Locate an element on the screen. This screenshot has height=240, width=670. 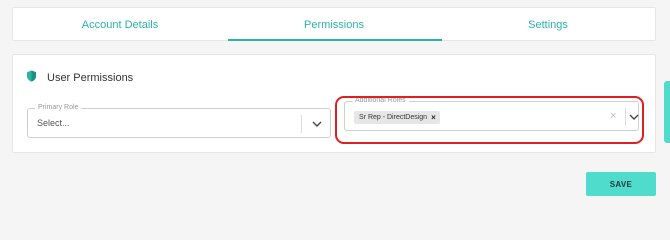
role-chip: Sr Rep - DirectDesign × is located at coordinates (397, 117).